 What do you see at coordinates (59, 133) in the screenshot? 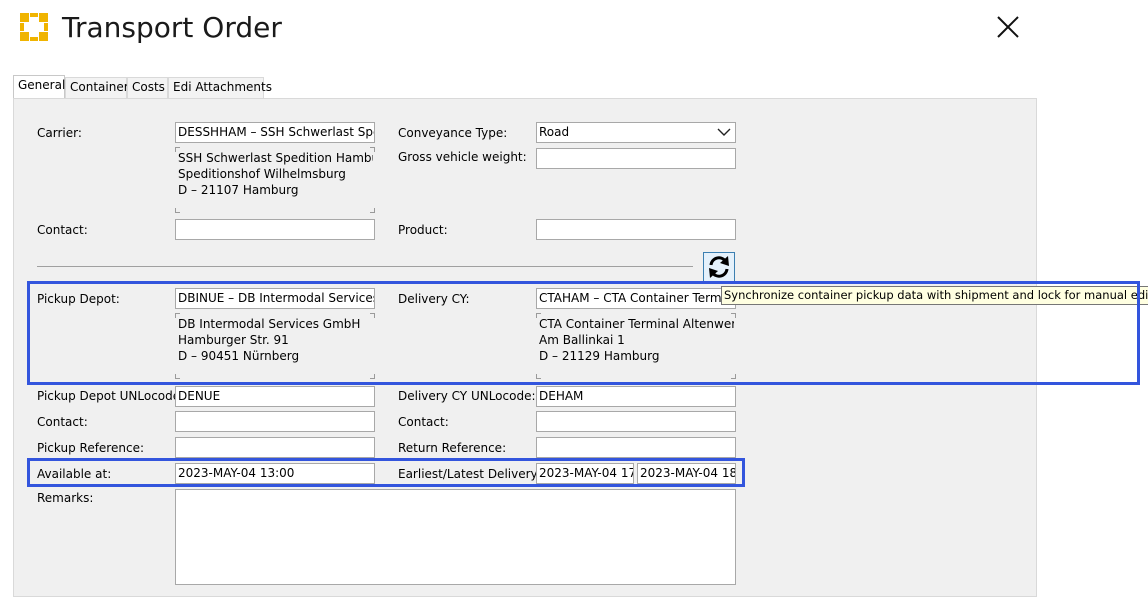
I see `carrier-label: Carrier:` at bounding box center [59, 133].